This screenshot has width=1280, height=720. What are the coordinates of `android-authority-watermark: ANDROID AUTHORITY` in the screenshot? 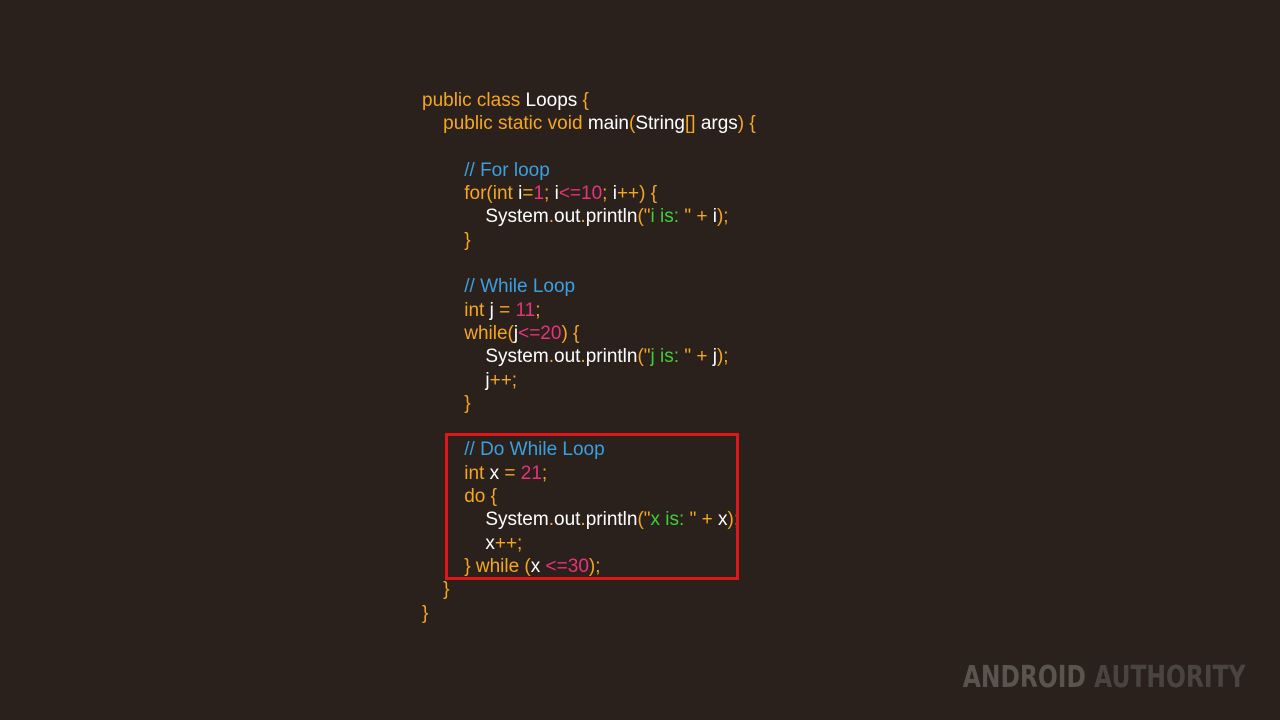 It's located at (1104, 677).